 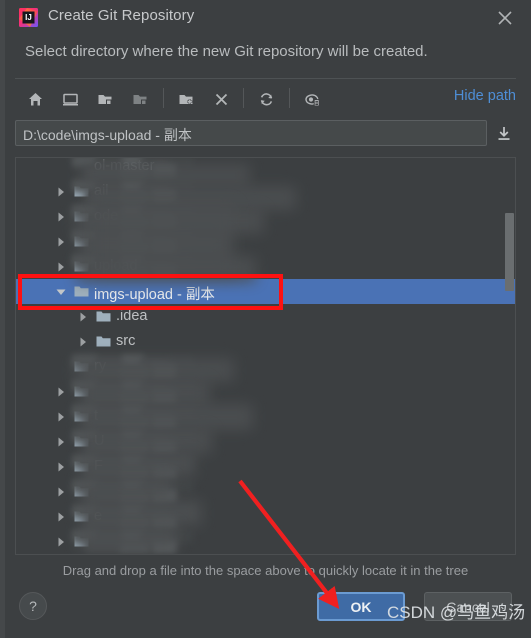 What do you see at coordinates (106, 216) in the screenshot?
I see `tree-row-label: ode` at bounding box center [106, 216].